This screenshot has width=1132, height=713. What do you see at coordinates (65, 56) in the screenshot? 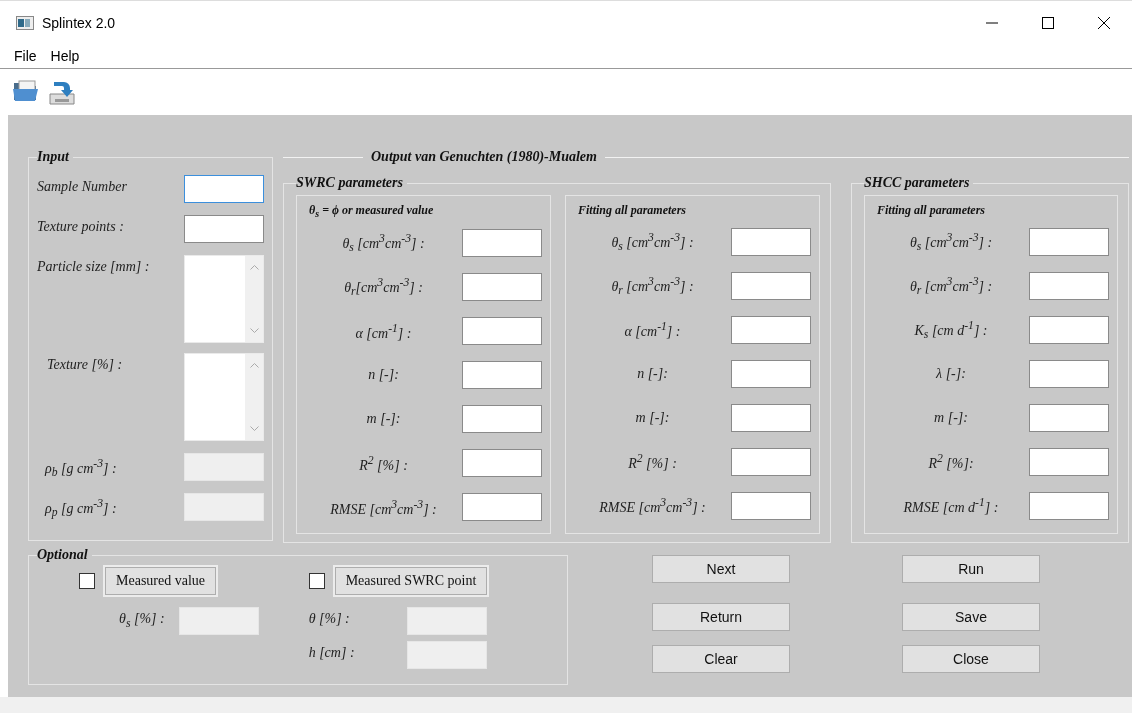
I see `menu-item: Help` at bounding box center [65, 56].